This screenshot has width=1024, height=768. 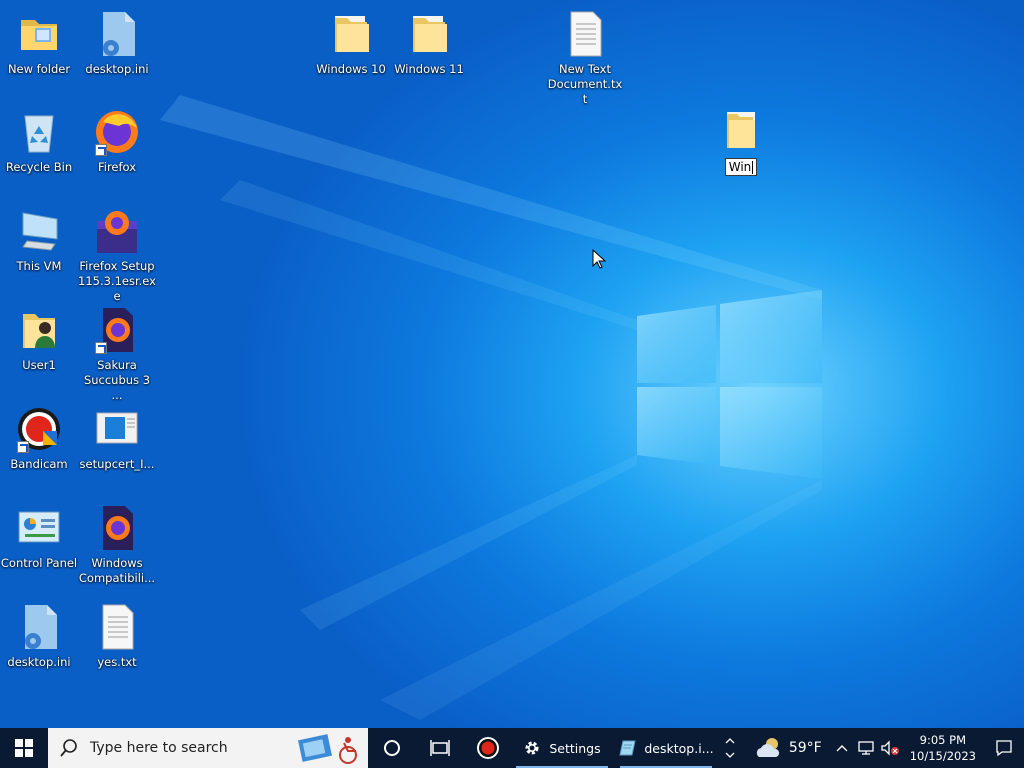 I want to click on desktop-icon-windows-11: Windows 11, so click(x=429, y=43).